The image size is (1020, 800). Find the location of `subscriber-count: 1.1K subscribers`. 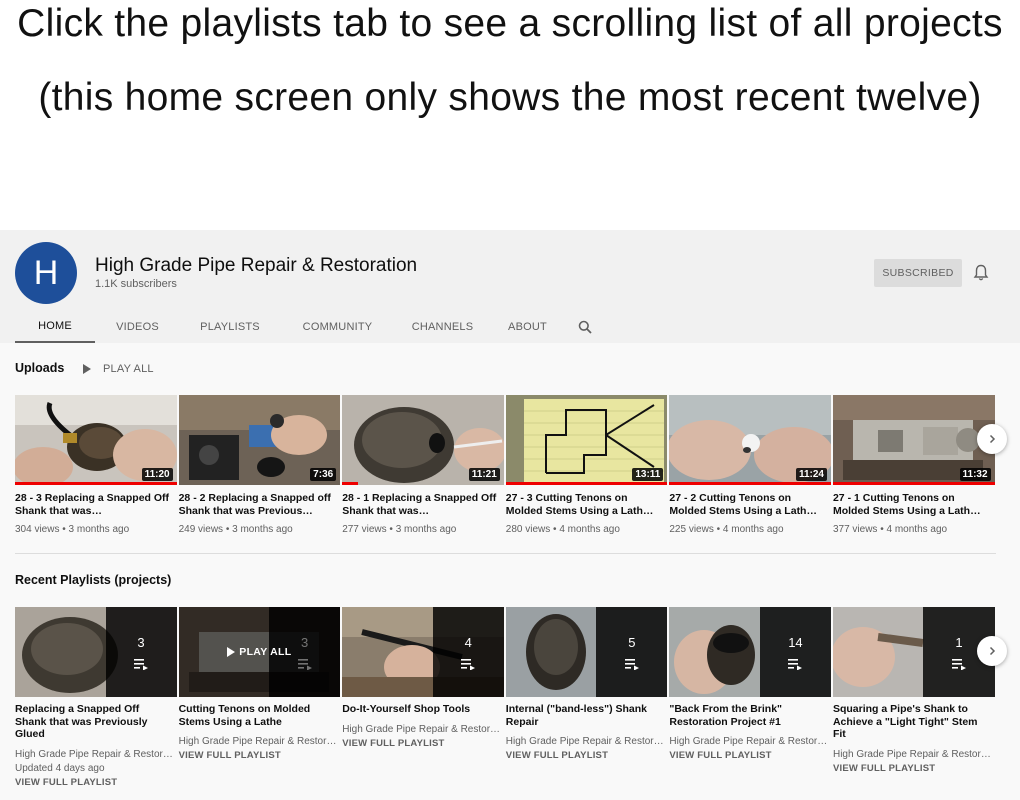

subscriber-count: 1.1K subscribers is located at coordinates (136, 284).